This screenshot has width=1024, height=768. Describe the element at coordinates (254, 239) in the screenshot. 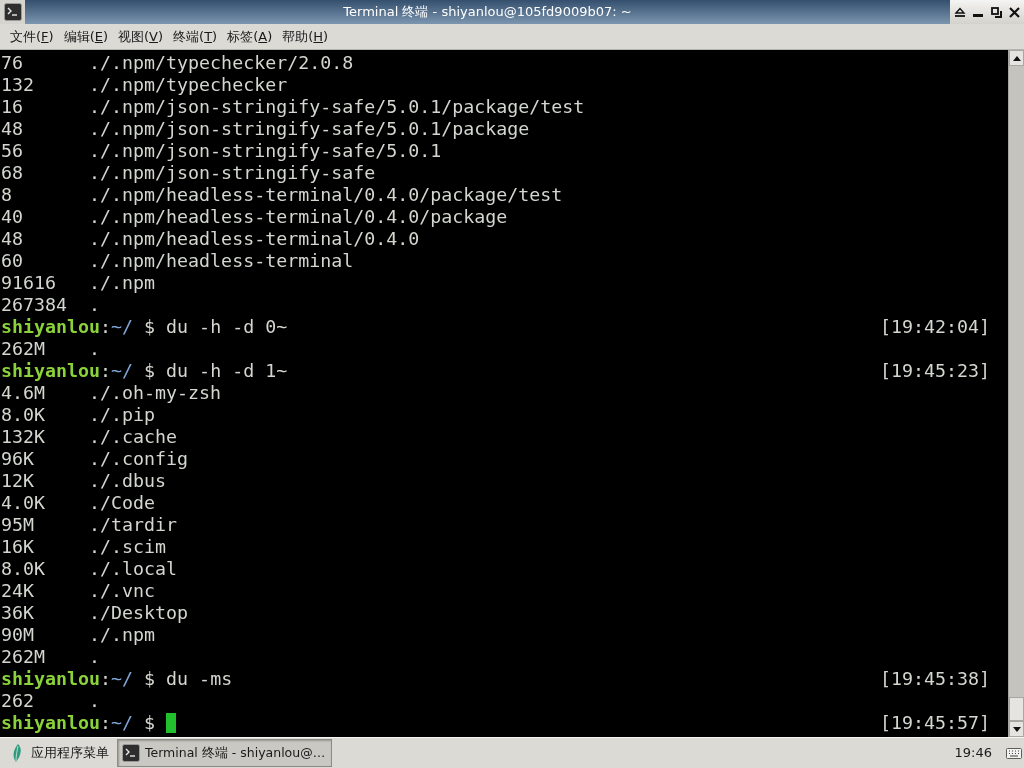

I see `file-path: ./.npm/headless-terminal/0.4.0` at that location.